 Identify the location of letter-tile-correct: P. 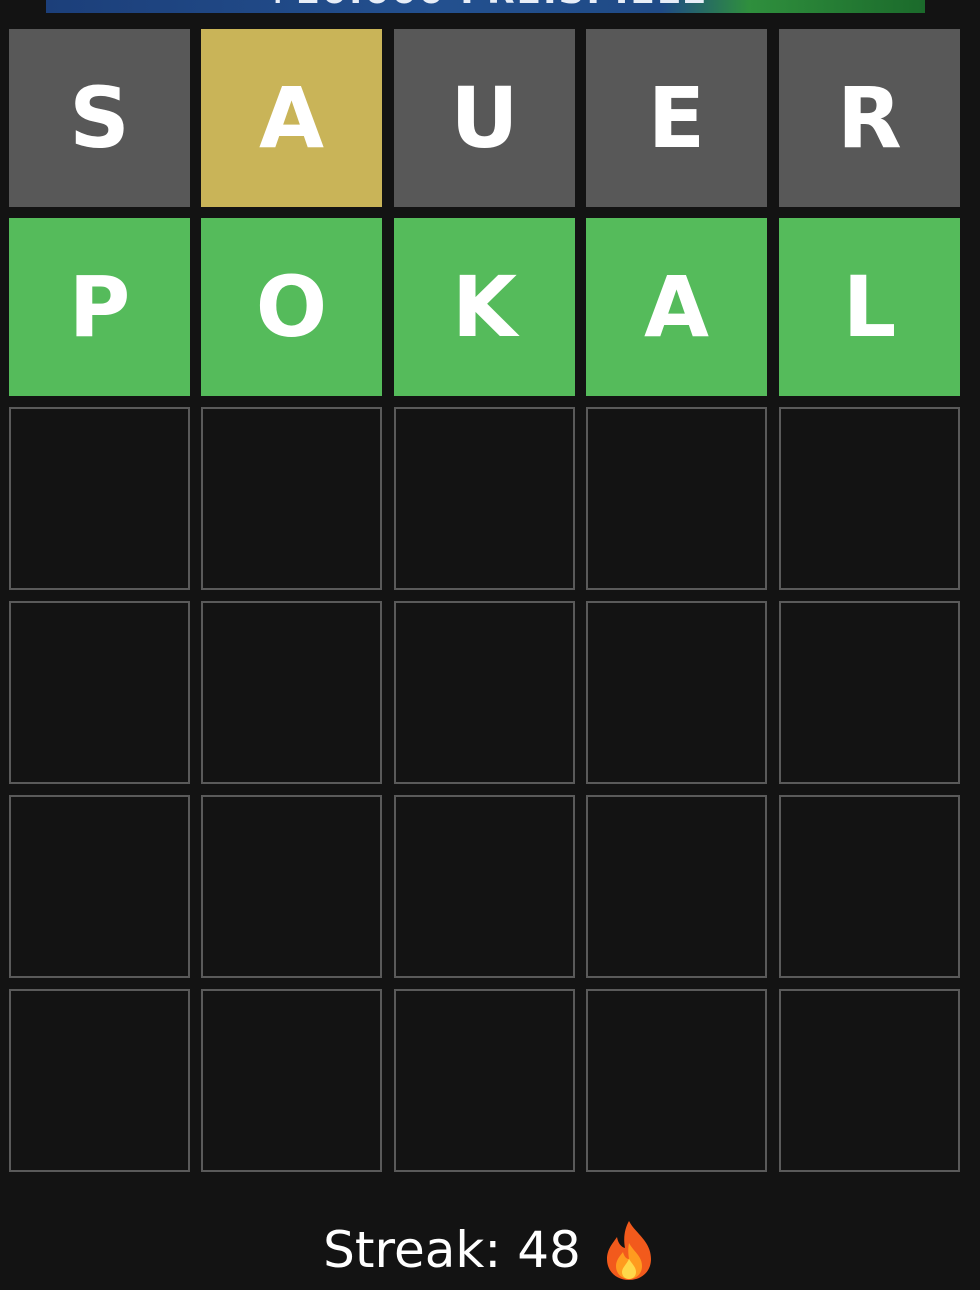
(99, 307).